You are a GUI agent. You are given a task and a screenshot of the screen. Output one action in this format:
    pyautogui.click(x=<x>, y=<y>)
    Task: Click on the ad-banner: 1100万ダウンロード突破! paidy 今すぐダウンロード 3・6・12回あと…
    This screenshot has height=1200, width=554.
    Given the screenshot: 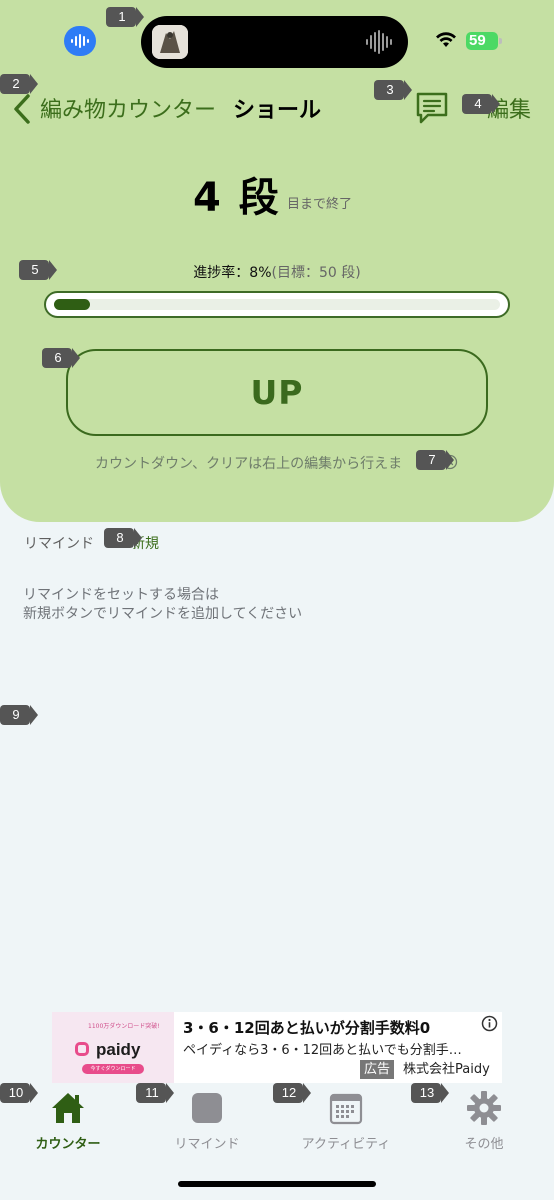 What is the action you would take?
    pyautogui.click(x=277, y=1047)
    